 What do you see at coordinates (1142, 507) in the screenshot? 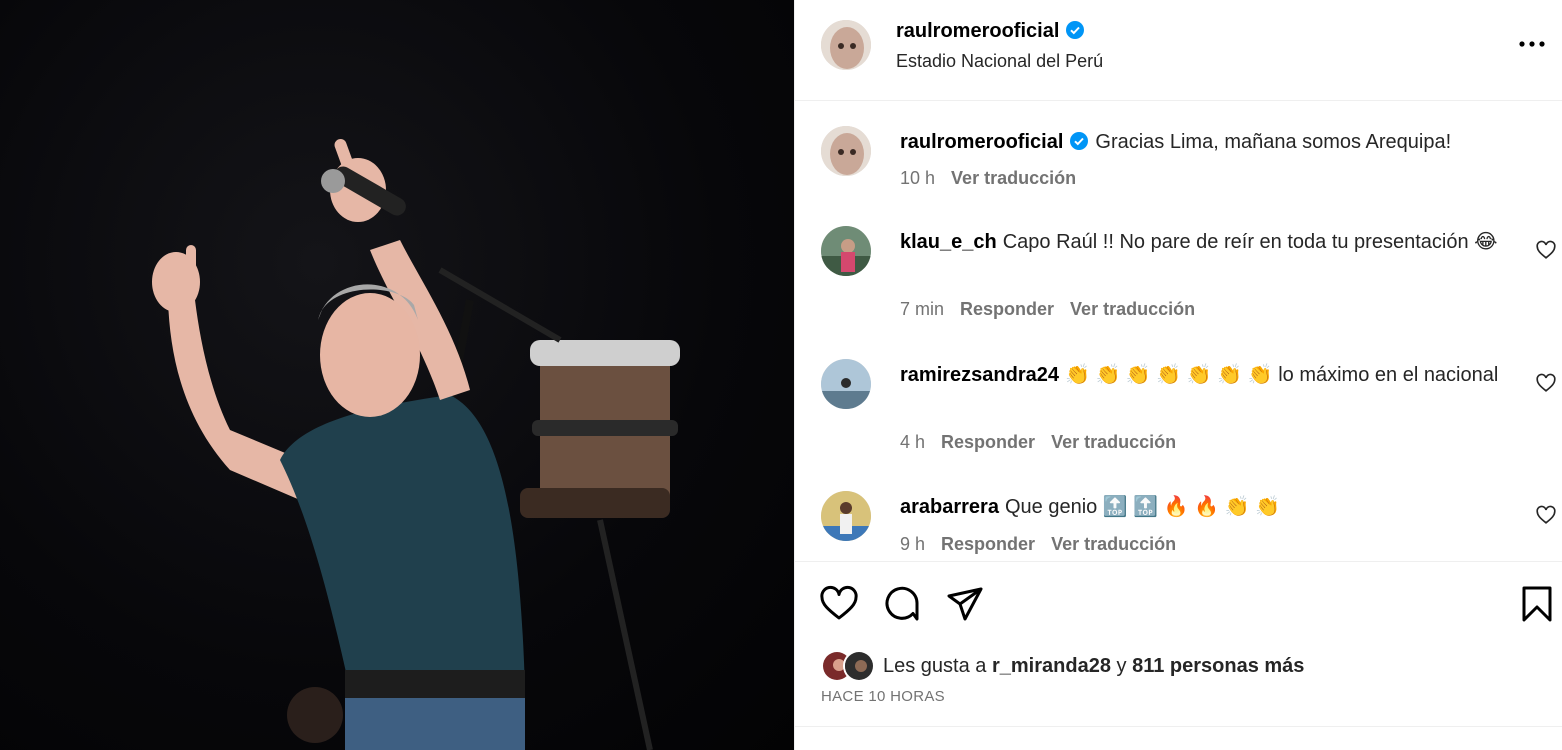
I see `comment-text: Que genio 🔝 🔝 🔥 🔥 👏 👏` at bounding box center [1142, 507].